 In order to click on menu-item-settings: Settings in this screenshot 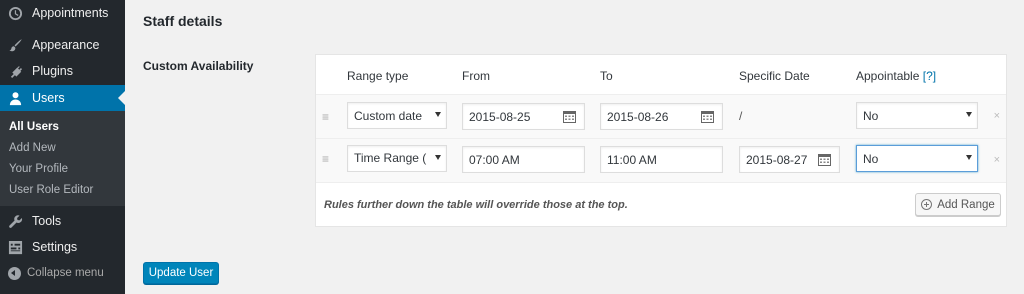, I will do `click(62, 247)`.